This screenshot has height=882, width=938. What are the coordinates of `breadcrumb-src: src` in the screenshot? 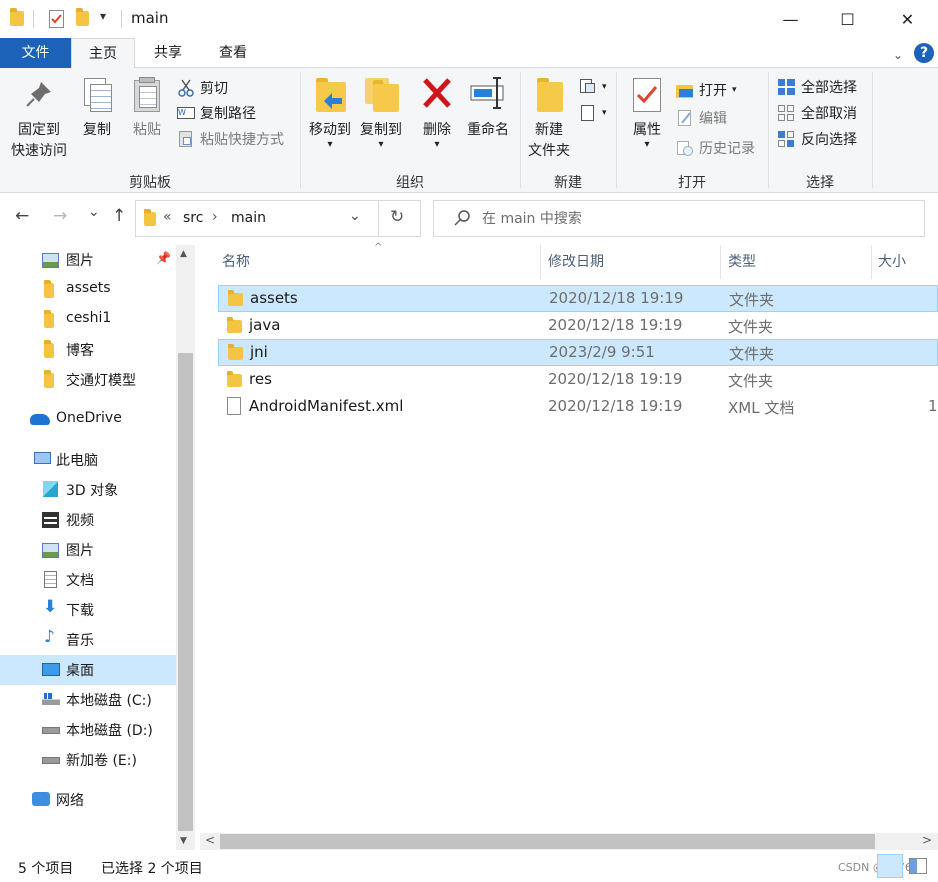 It's located at (193, 218).